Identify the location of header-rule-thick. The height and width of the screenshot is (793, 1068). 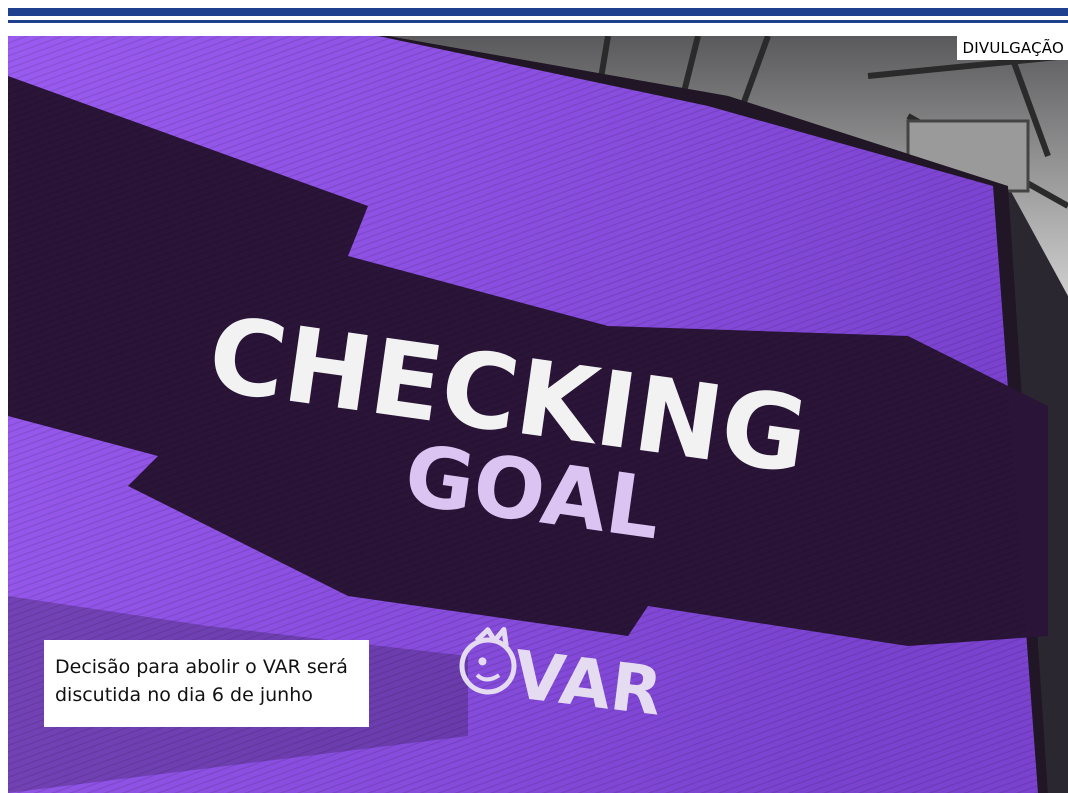
(538, 12).